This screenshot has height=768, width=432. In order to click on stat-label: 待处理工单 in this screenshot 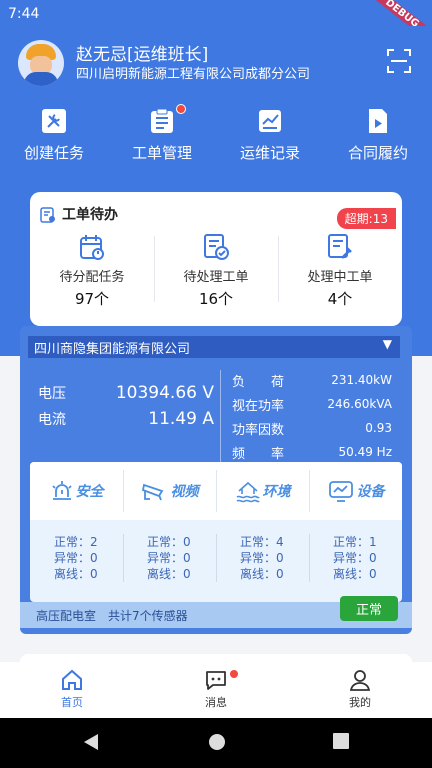, I will do `click(216, 277)`.